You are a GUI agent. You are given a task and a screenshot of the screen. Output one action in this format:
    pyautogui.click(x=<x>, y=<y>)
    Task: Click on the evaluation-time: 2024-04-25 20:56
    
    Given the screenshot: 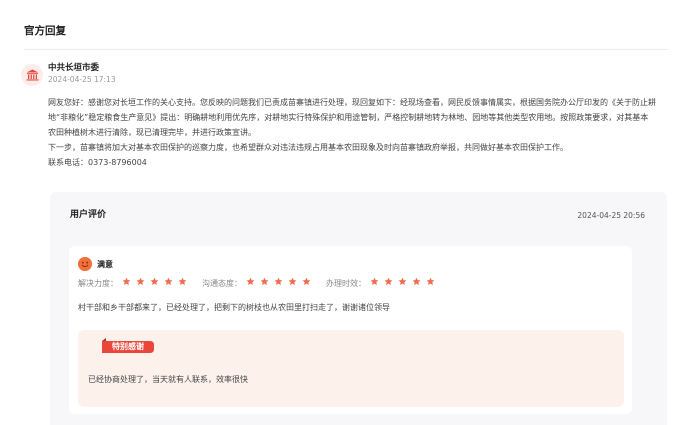 What is the action you would take?
    pyautogui.click(x=611, y=215)
    